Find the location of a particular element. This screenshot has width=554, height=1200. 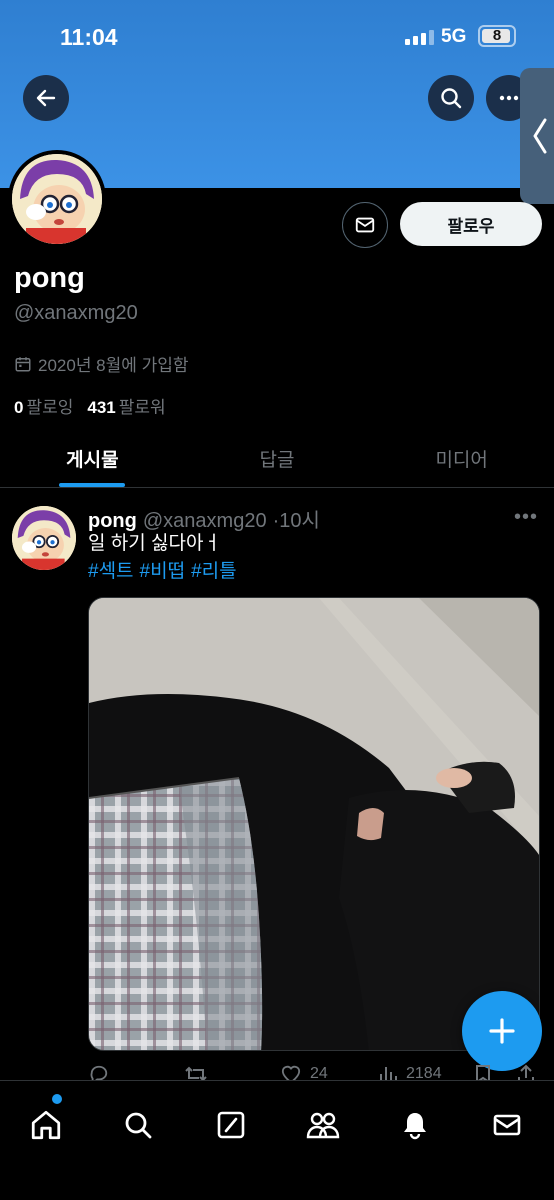

tab-posts: 게시물 is located at coordinates (92, 458).